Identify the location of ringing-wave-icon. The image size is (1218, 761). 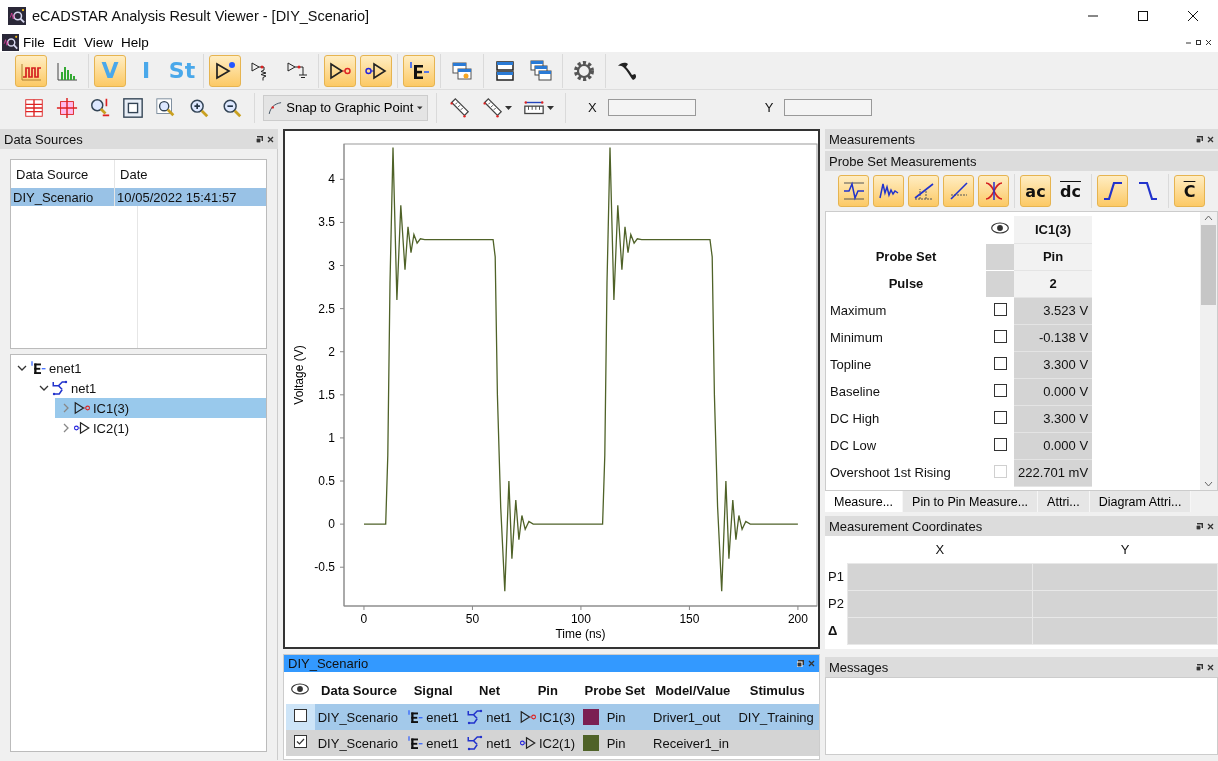
(853, 191).